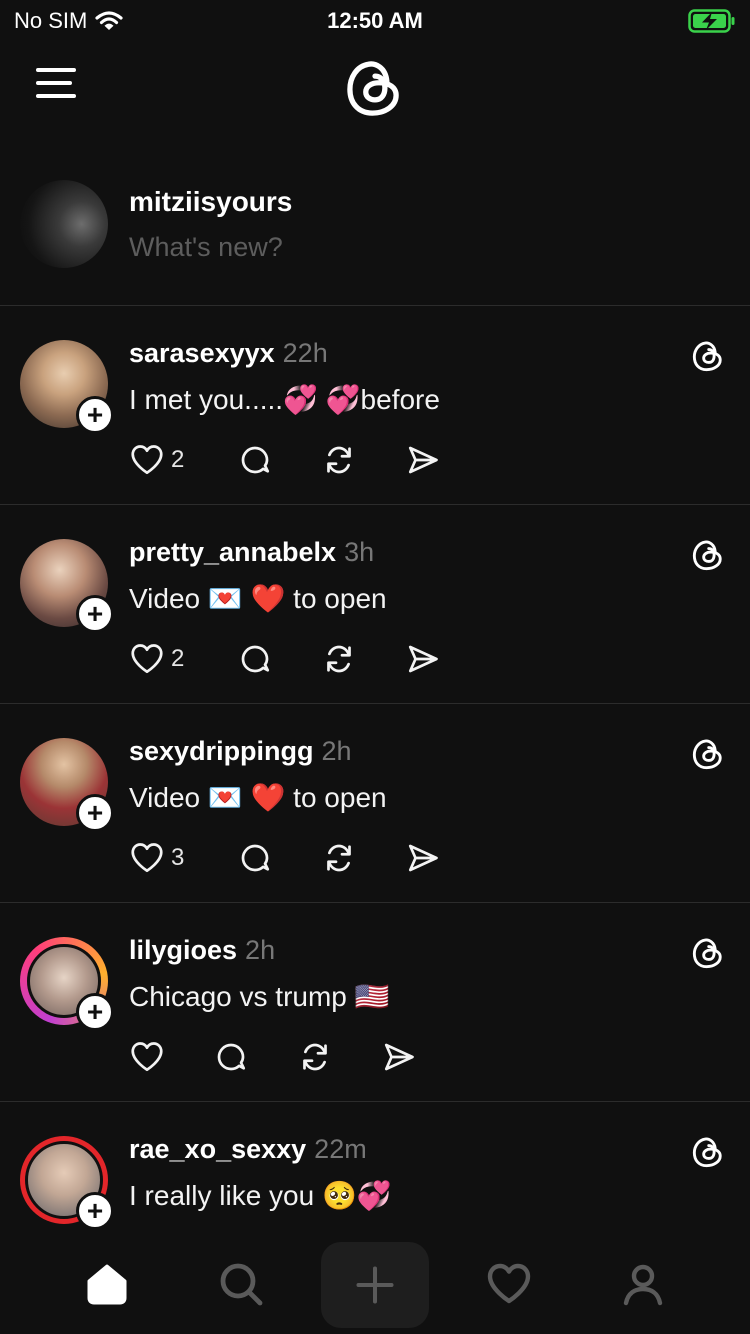 Image resolution: width=750 pixels, height=1334 pixels. I want to click on home-icon, so click(107, 1284).